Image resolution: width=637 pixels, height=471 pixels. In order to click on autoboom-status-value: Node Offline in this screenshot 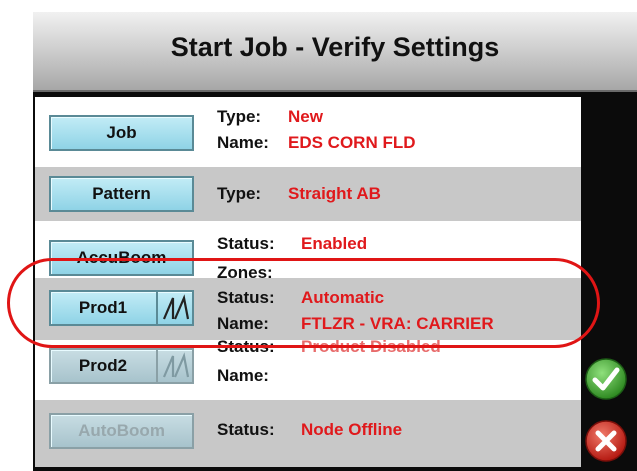, I will do `click(352, 429)`.